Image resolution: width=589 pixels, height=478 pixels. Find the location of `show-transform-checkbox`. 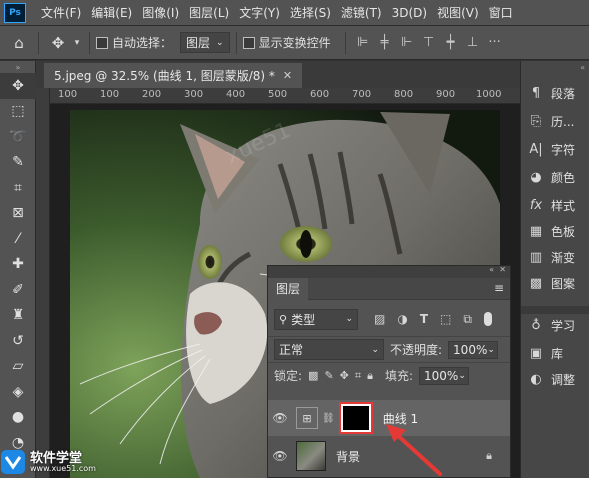

show-transform-checkbox is located at coordinates (248, 42).